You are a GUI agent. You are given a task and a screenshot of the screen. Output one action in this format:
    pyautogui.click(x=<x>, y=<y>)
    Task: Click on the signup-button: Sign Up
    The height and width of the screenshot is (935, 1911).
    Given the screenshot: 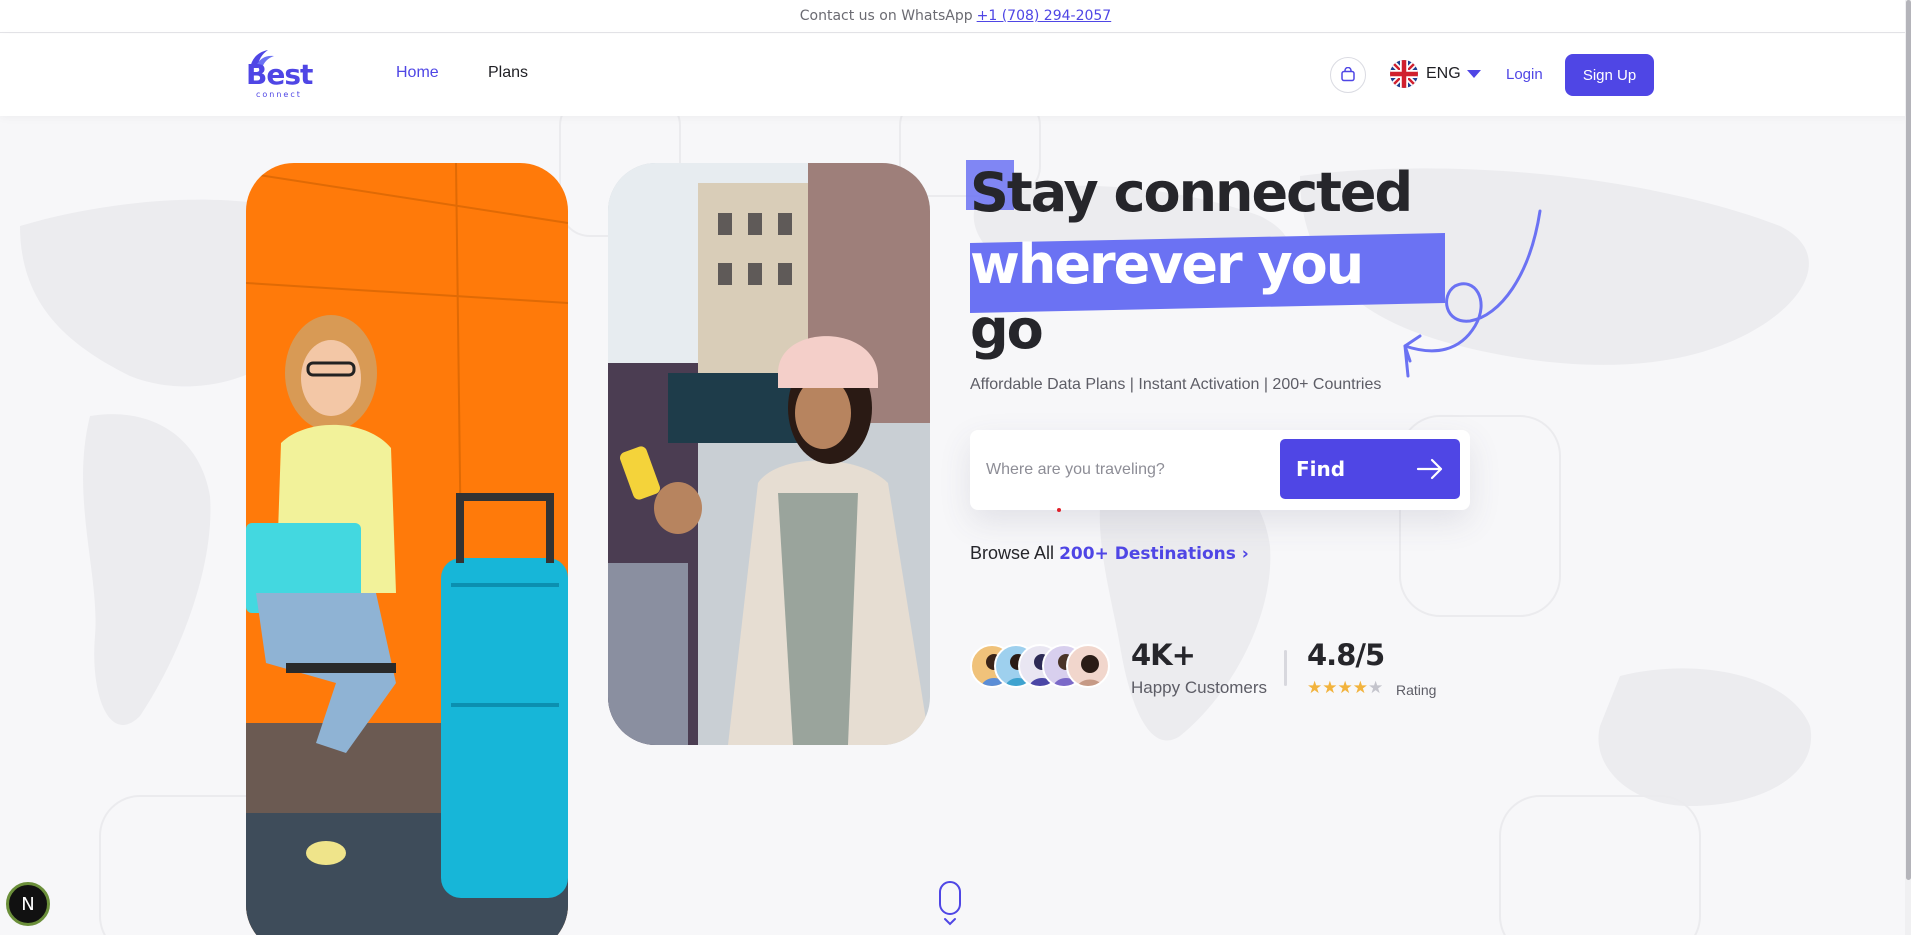 What is the action you would take?
    pyautogui.click(x=1609, y=75)
    